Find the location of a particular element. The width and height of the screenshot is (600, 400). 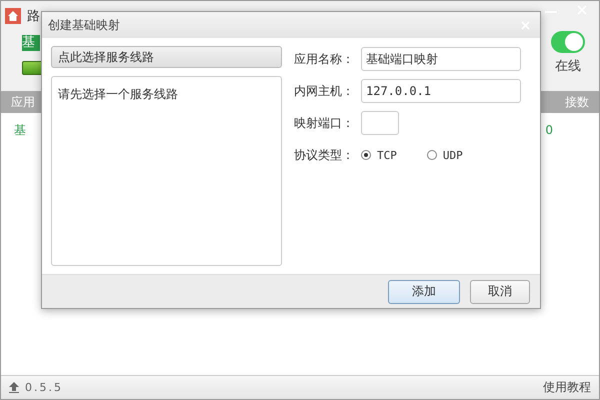

input-field is located at coordinates (380, 123).